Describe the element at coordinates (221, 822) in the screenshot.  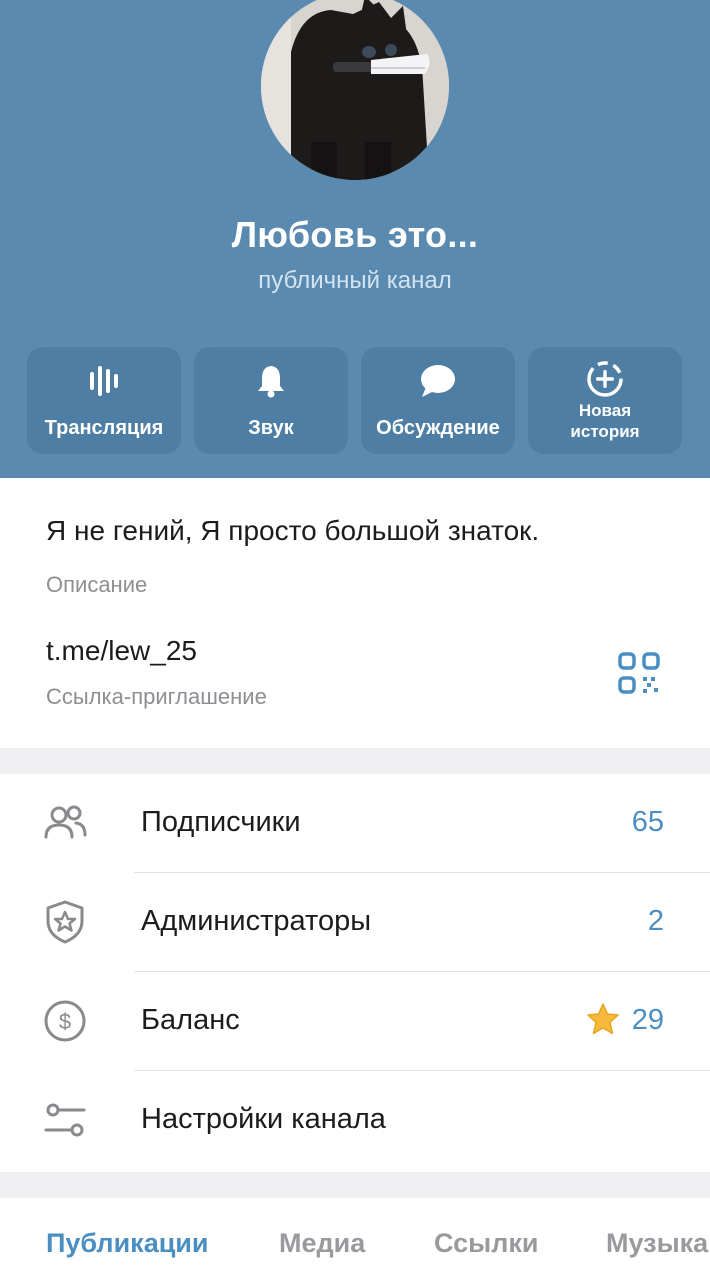
I see `menu-label: Подписчики` at that location.